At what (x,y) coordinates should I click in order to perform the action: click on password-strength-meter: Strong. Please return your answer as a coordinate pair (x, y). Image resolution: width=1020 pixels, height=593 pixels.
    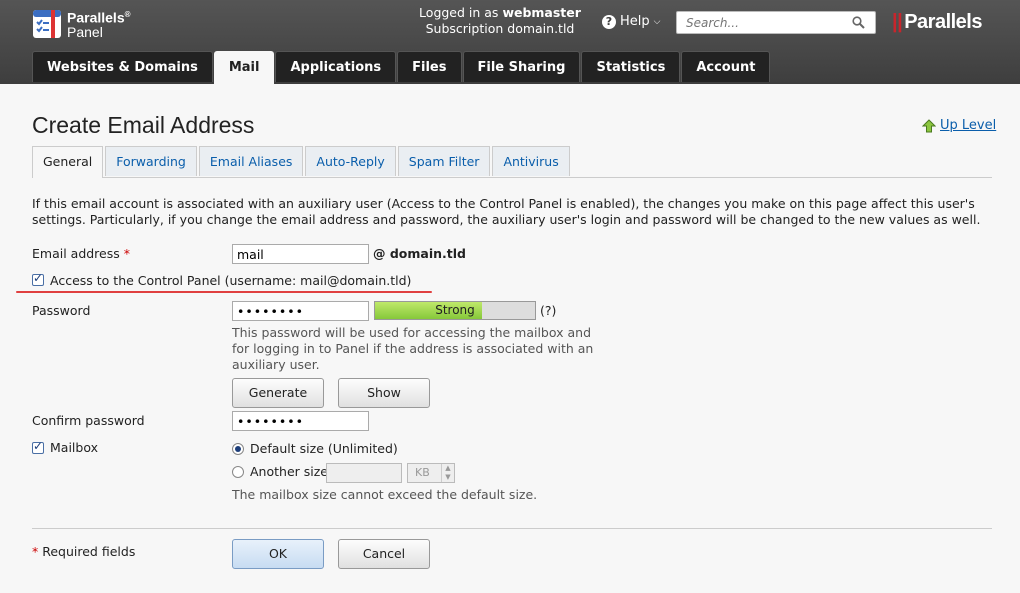
    Looking at the image, I should click on (455, 310).